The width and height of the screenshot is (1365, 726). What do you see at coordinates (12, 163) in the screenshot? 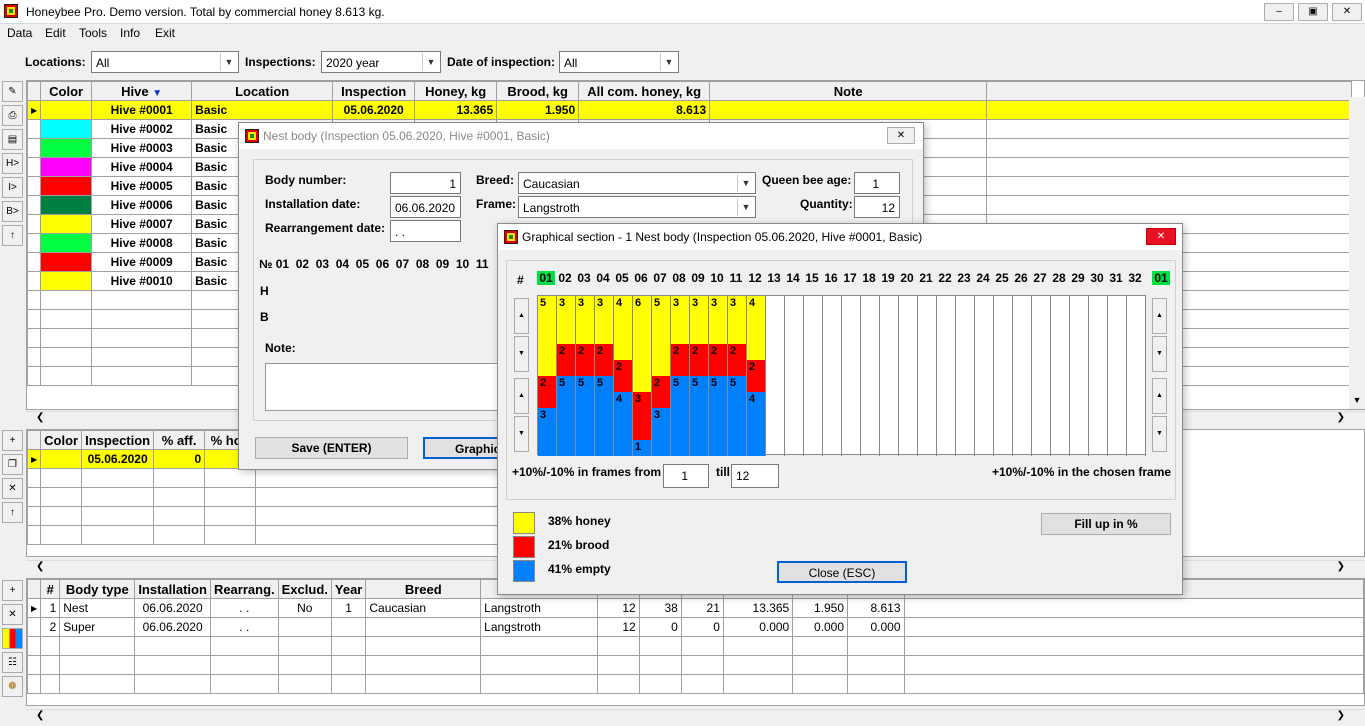
I see `h-forward-button: H>` at bounding box center [12, 163].